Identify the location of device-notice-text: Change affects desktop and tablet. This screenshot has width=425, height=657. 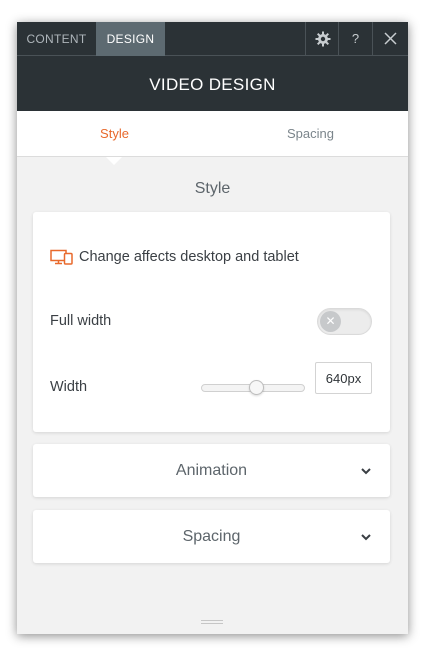
(189, 257).